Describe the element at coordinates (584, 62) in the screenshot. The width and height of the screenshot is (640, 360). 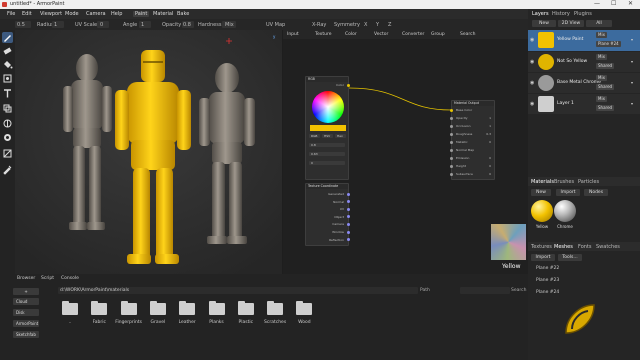
I see `layer-item: ◉ Not So Yellow Mix Shared ▾` at that location.